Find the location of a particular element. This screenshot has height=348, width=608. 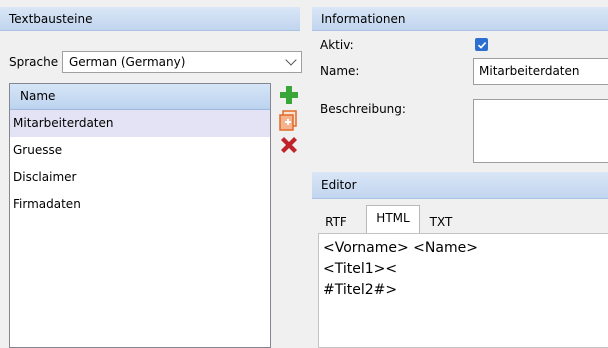

plus-icon is located at coordinates (289, 95).